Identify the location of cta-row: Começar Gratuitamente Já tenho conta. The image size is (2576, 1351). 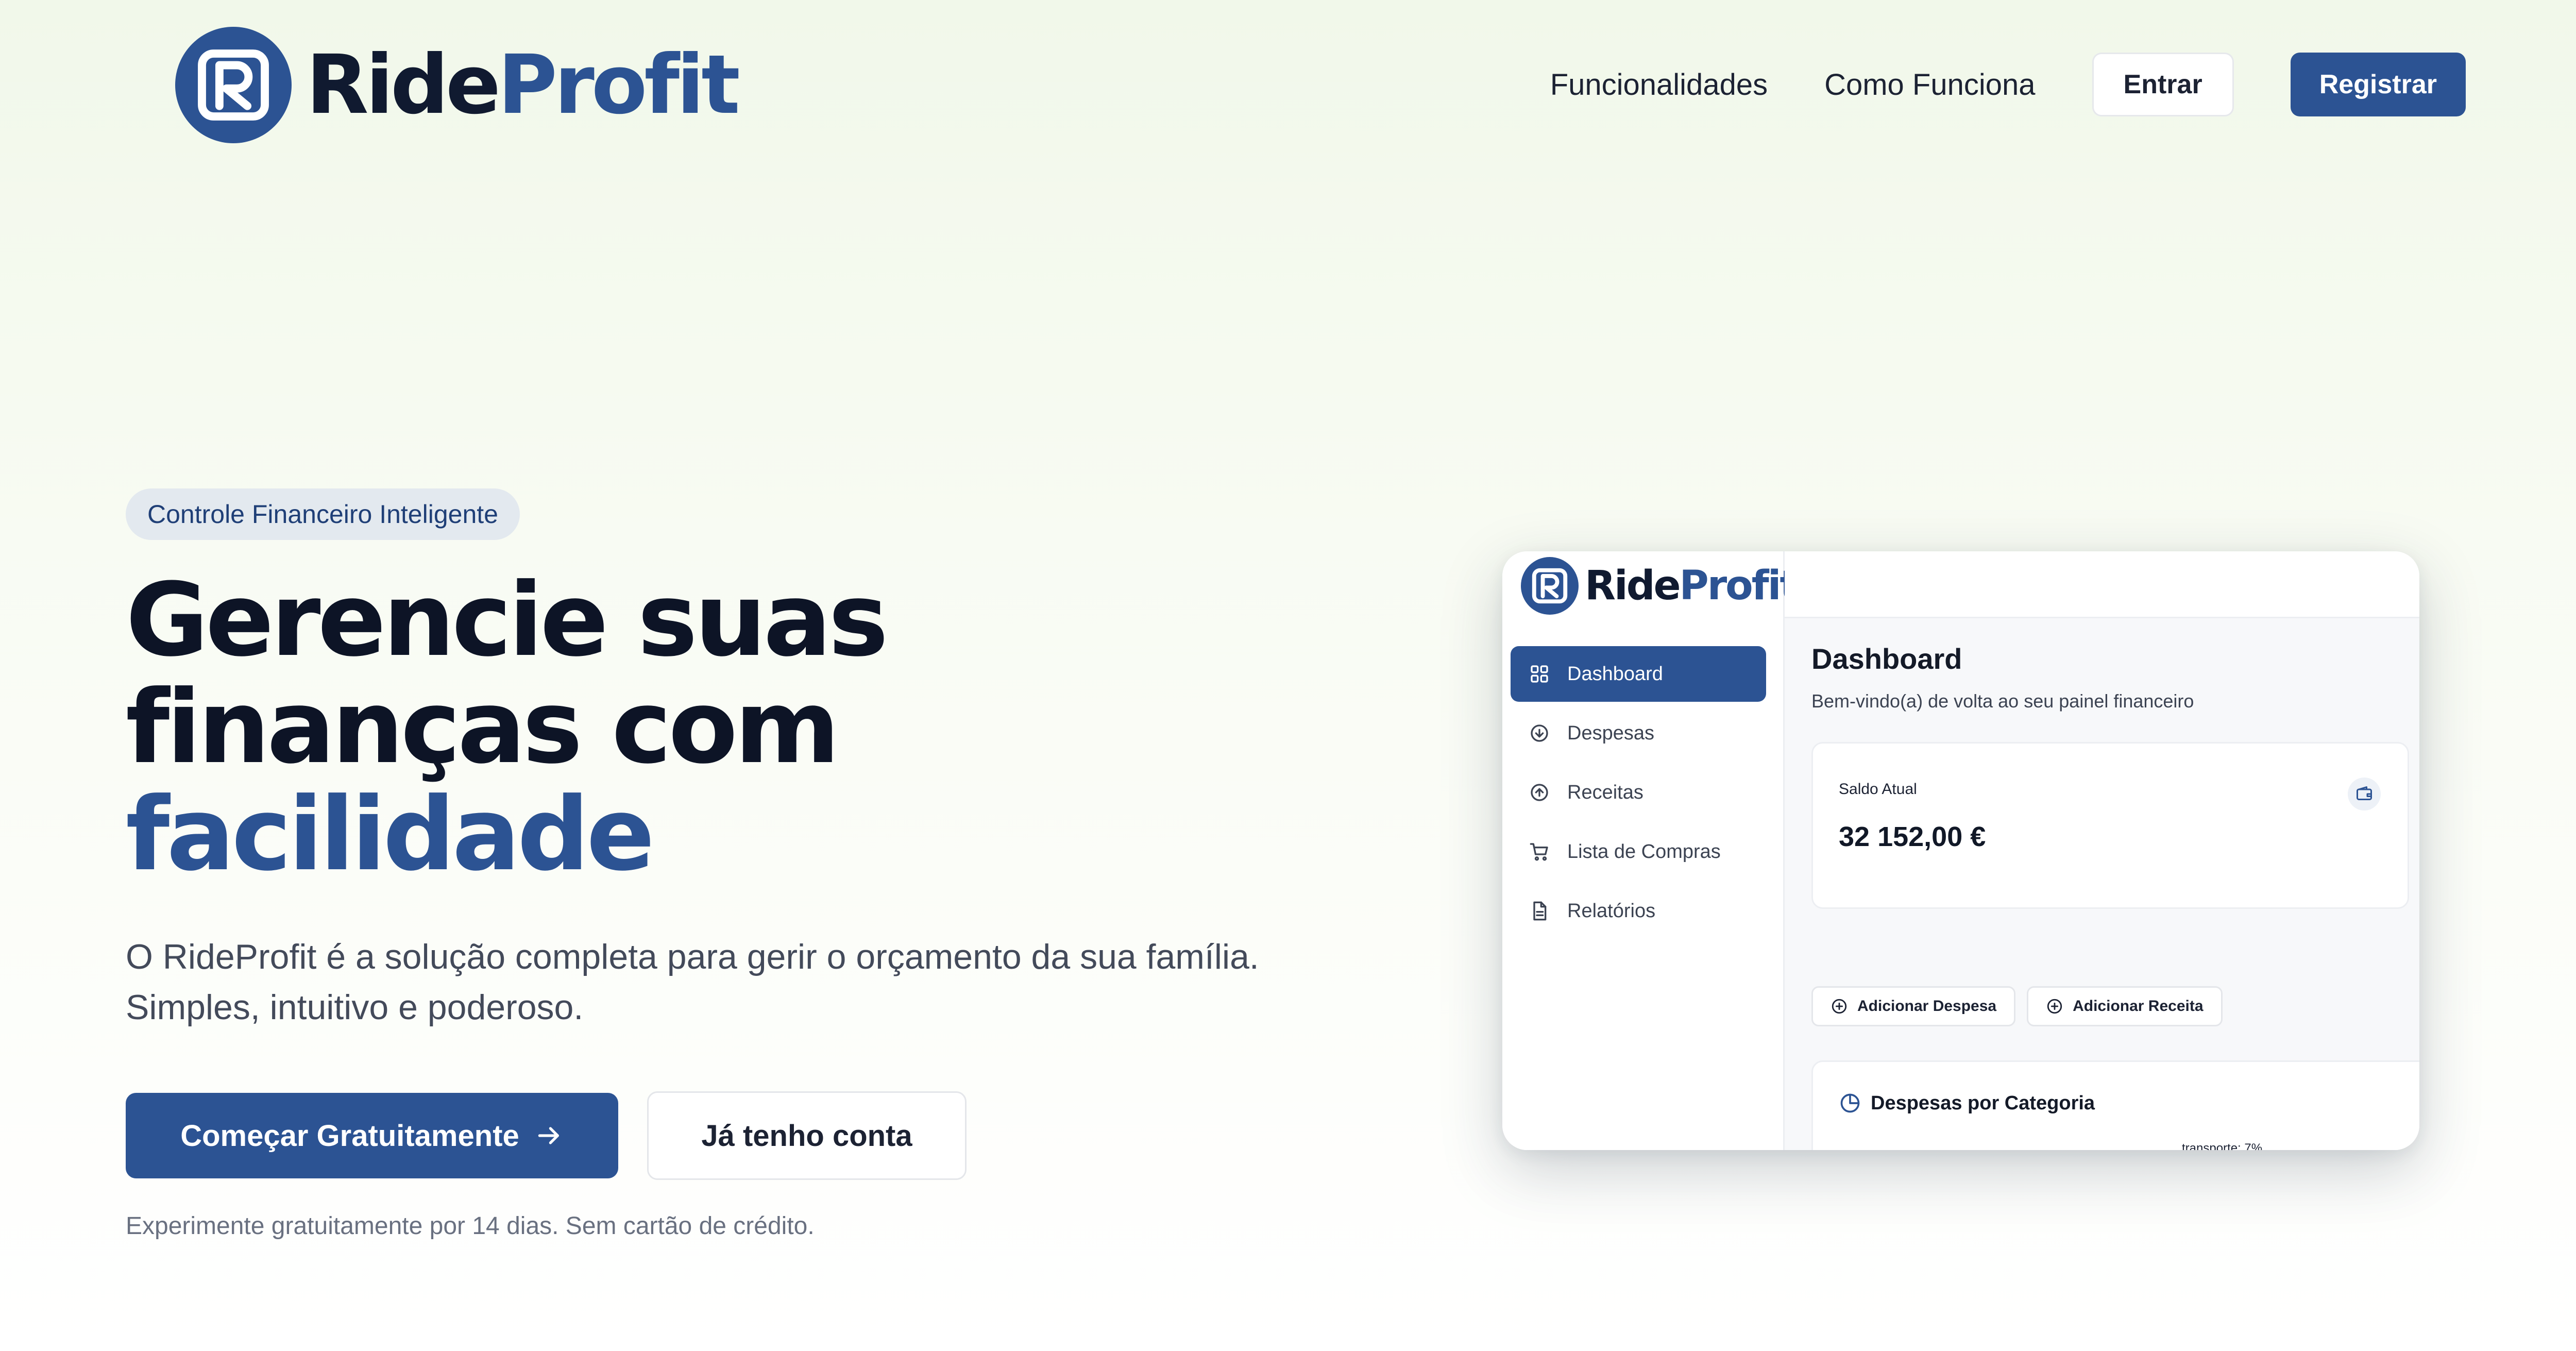
(546, 1135).